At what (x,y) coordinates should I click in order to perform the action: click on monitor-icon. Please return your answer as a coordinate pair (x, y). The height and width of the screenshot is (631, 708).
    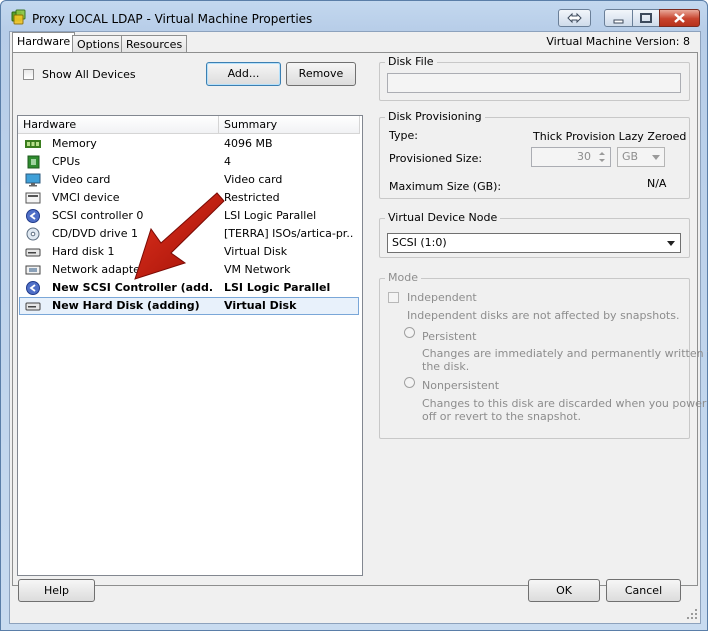
    Looking at the image, I should click on (33, 180).